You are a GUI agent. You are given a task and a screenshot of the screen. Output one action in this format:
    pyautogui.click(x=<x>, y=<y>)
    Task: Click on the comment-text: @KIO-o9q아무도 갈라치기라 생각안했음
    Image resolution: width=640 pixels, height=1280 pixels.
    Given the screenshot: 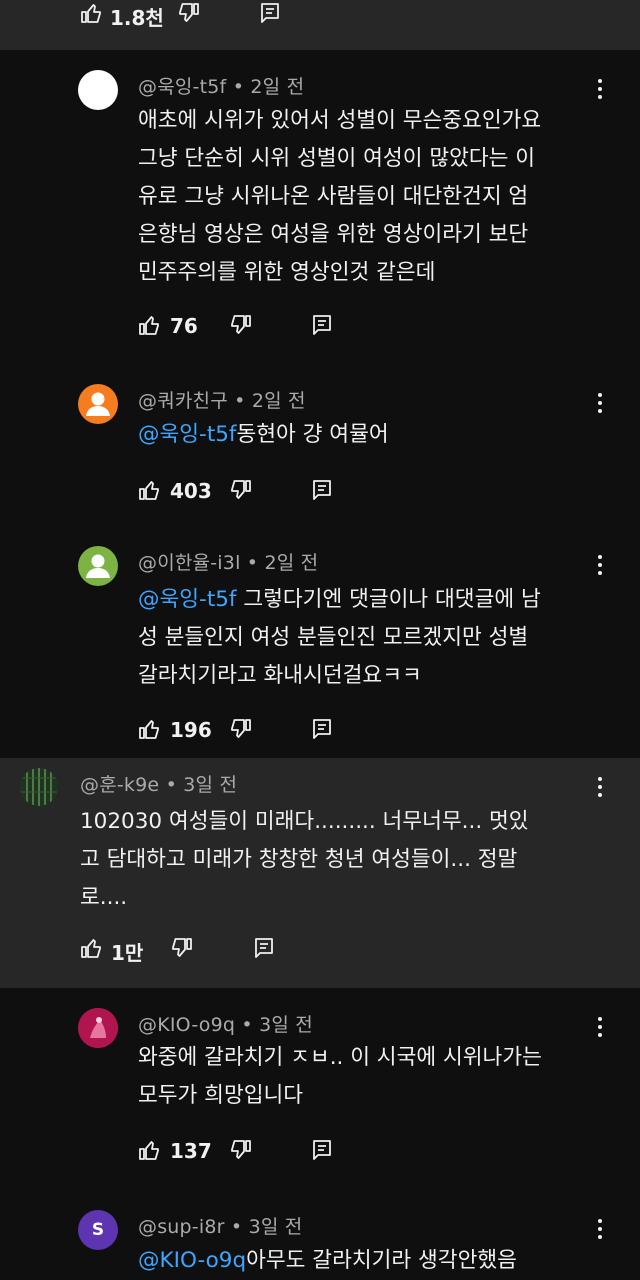 What is the action you would take?
    pyautogui.click(x=327, y=1260)
    